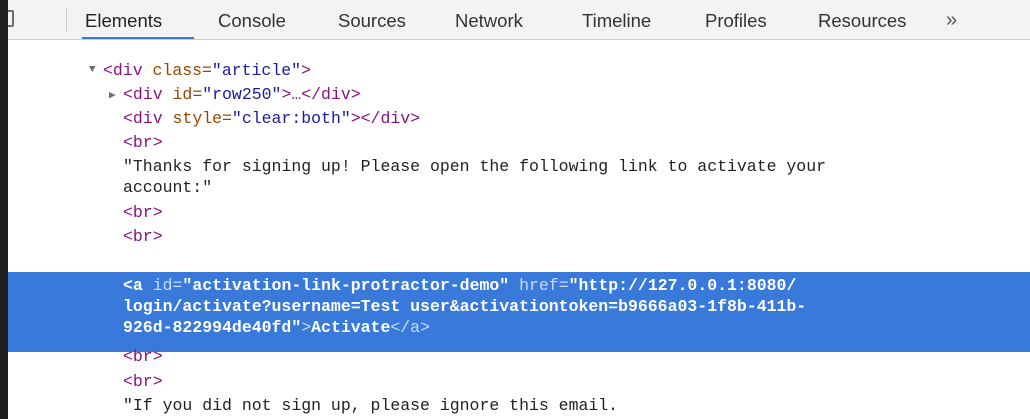 The image size is (1030, 419). I want to click on attr-value: "activation-link-protractor-demo", so click(346, 285).